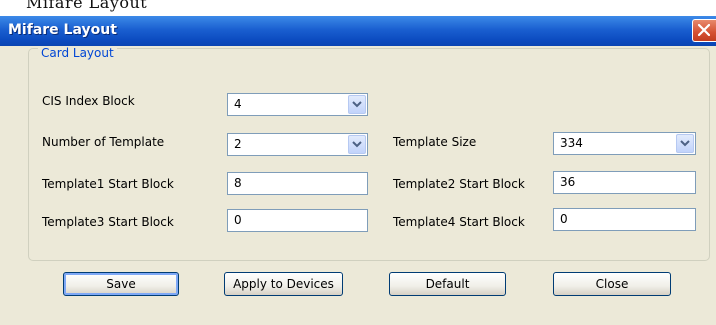  I want to click on background-window-strip: Mifare Layout, so click(358, 8).